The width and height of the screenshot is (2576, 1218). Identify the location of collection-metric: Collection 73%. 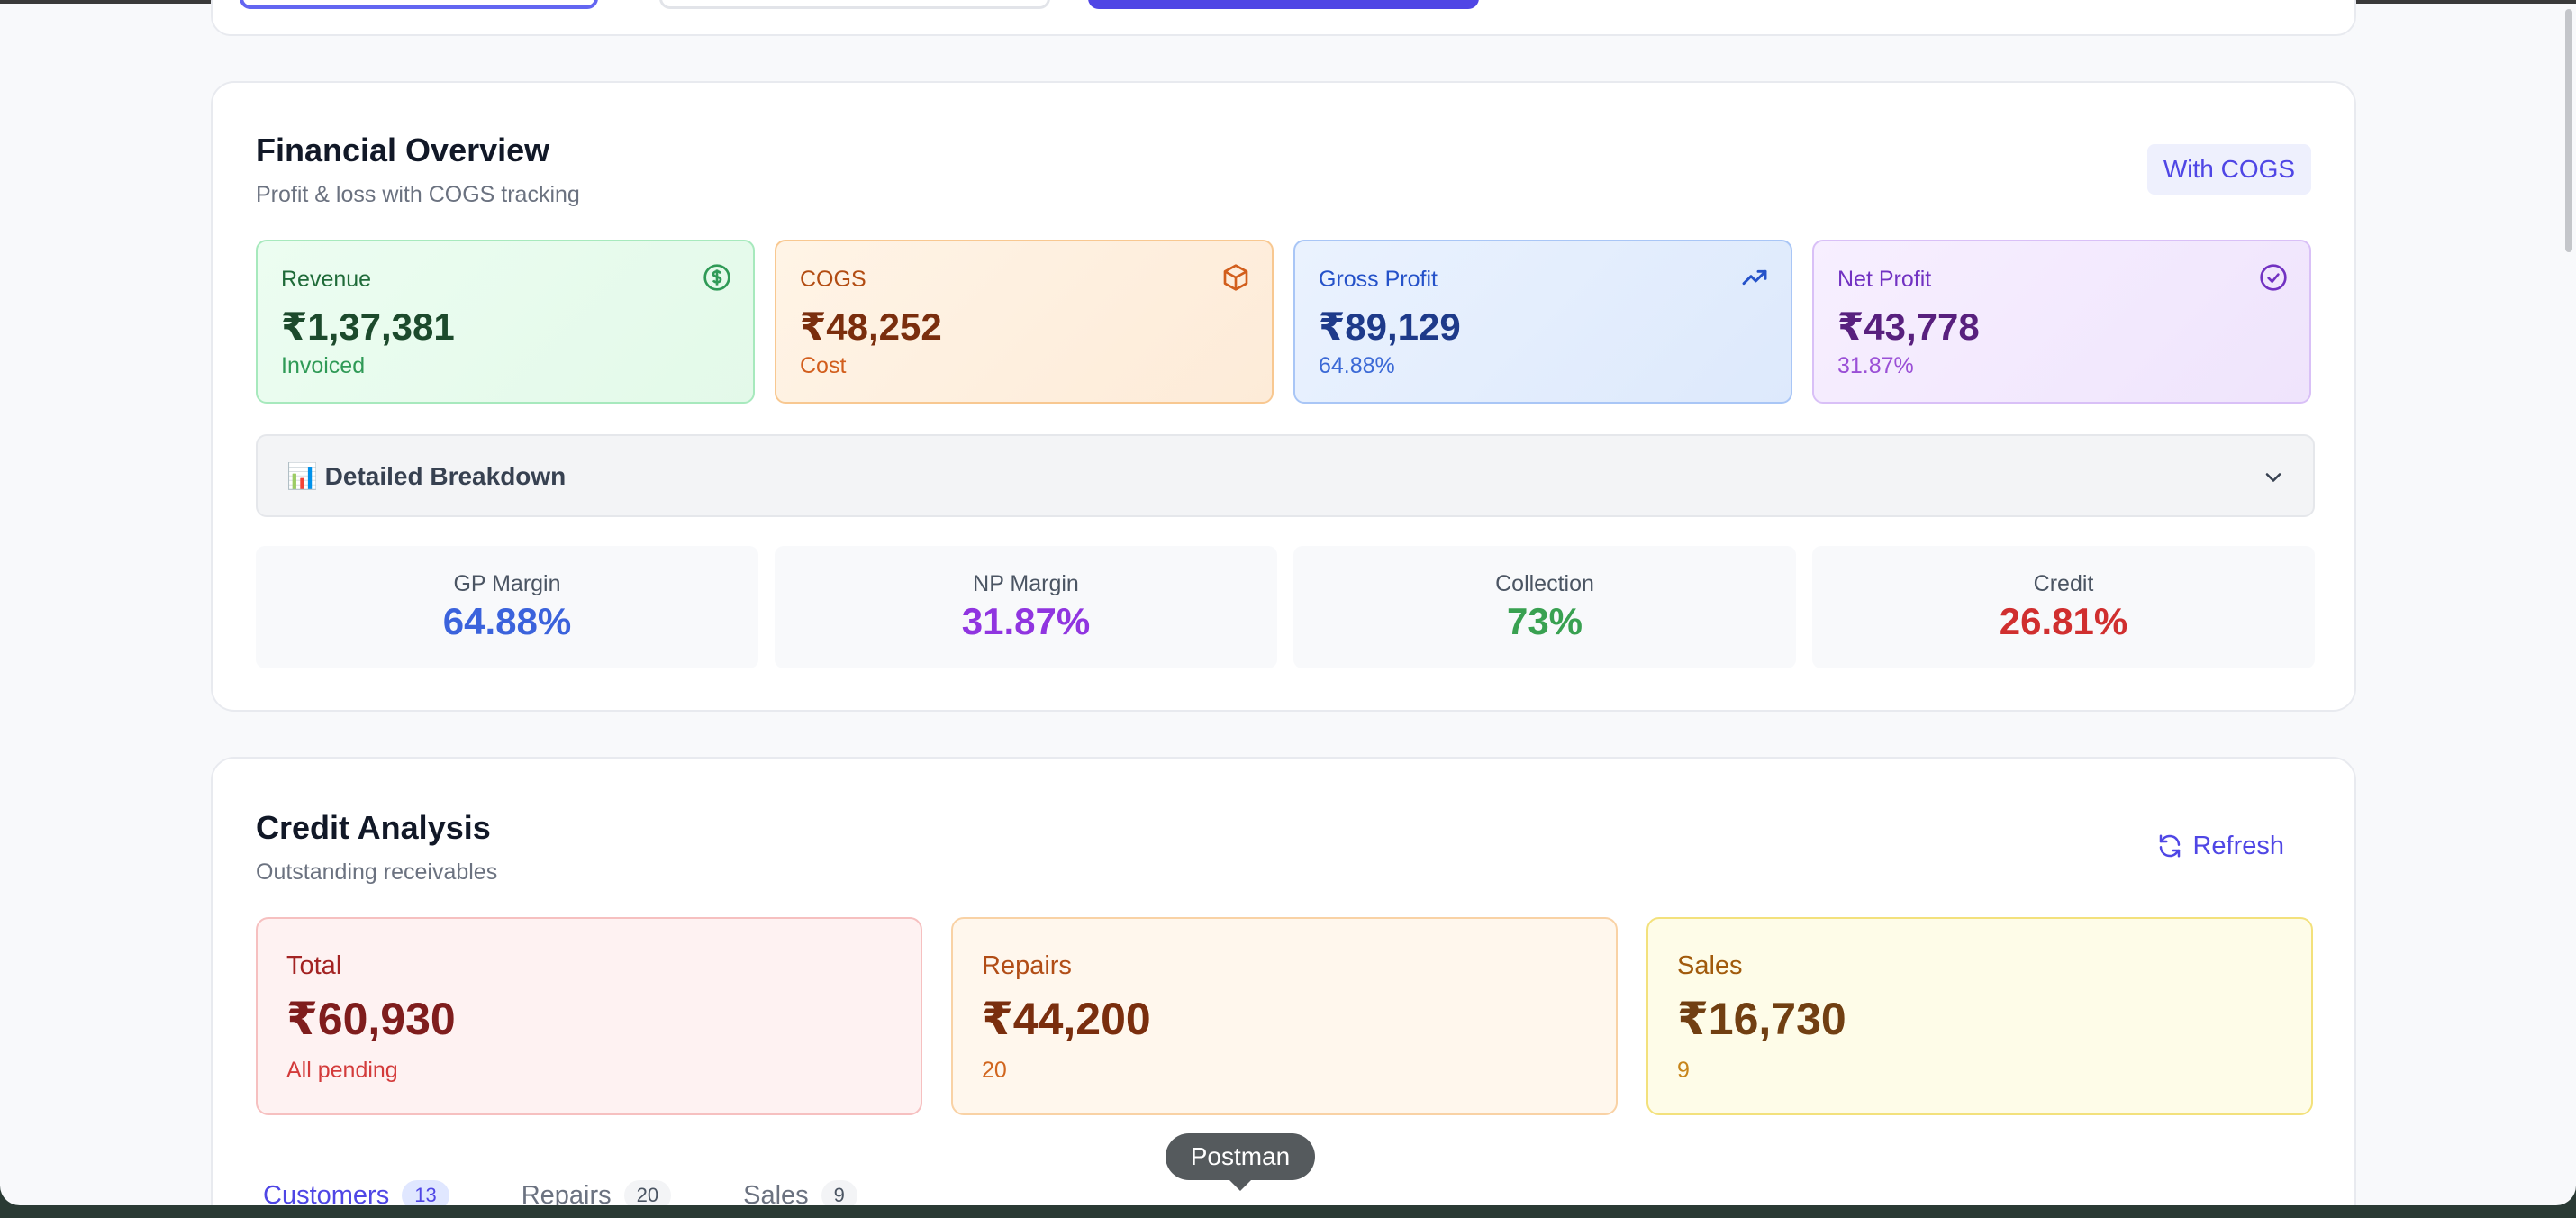
(1544, 607).